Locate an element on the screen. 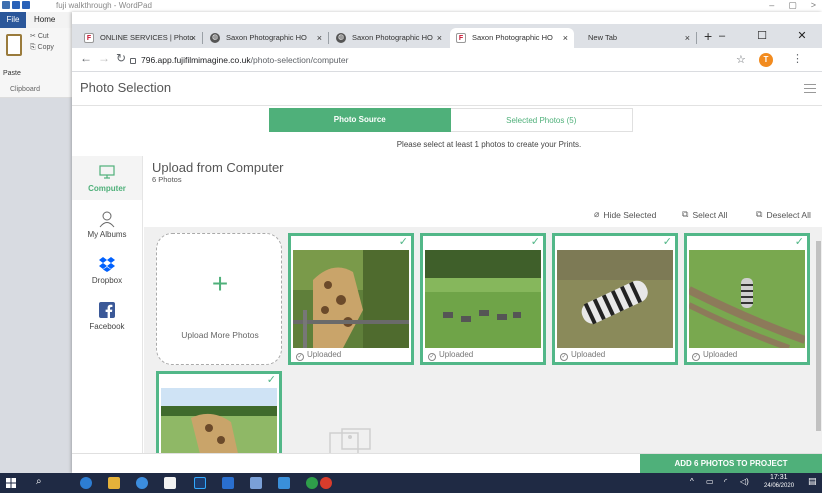  forward-icon: → is located at coordinates (104, 58).